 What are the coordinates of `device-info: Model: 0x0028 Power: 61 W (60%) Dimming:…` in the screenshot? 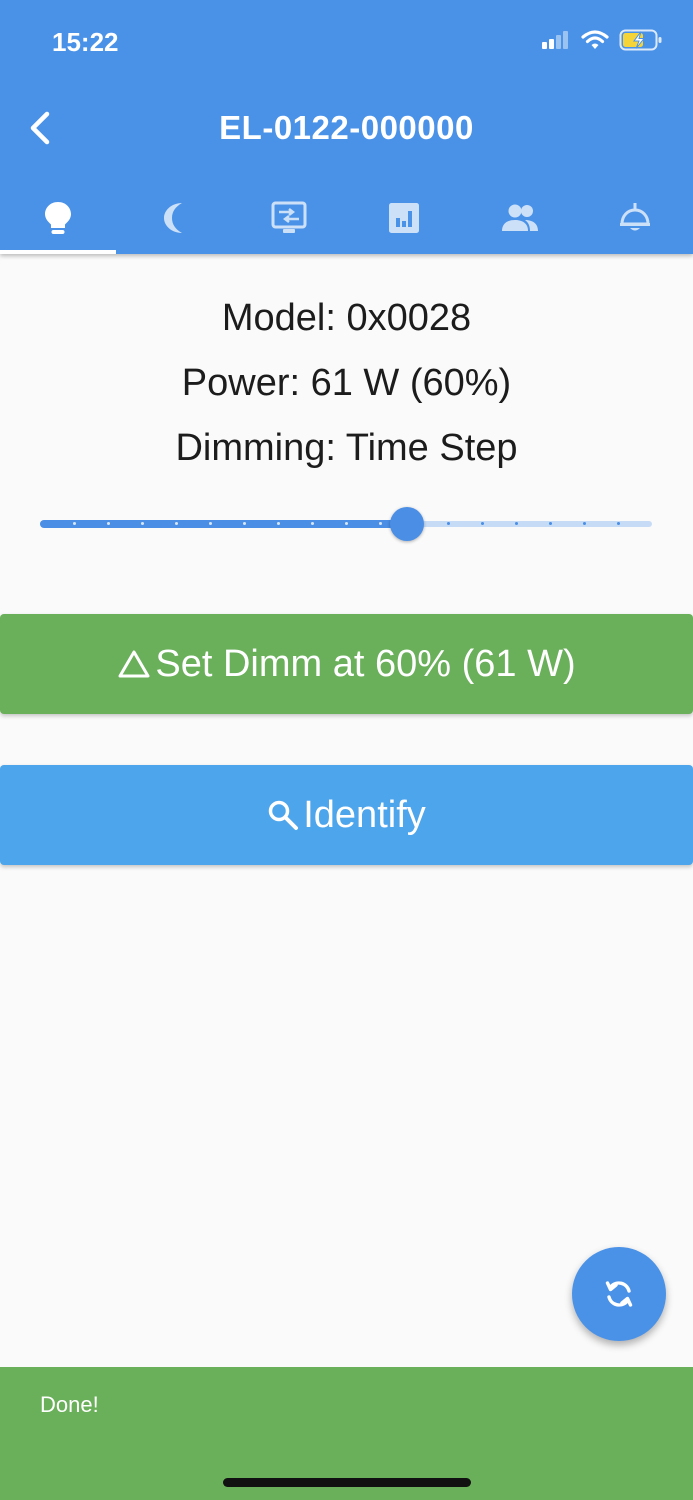 It's located at (346, 383).